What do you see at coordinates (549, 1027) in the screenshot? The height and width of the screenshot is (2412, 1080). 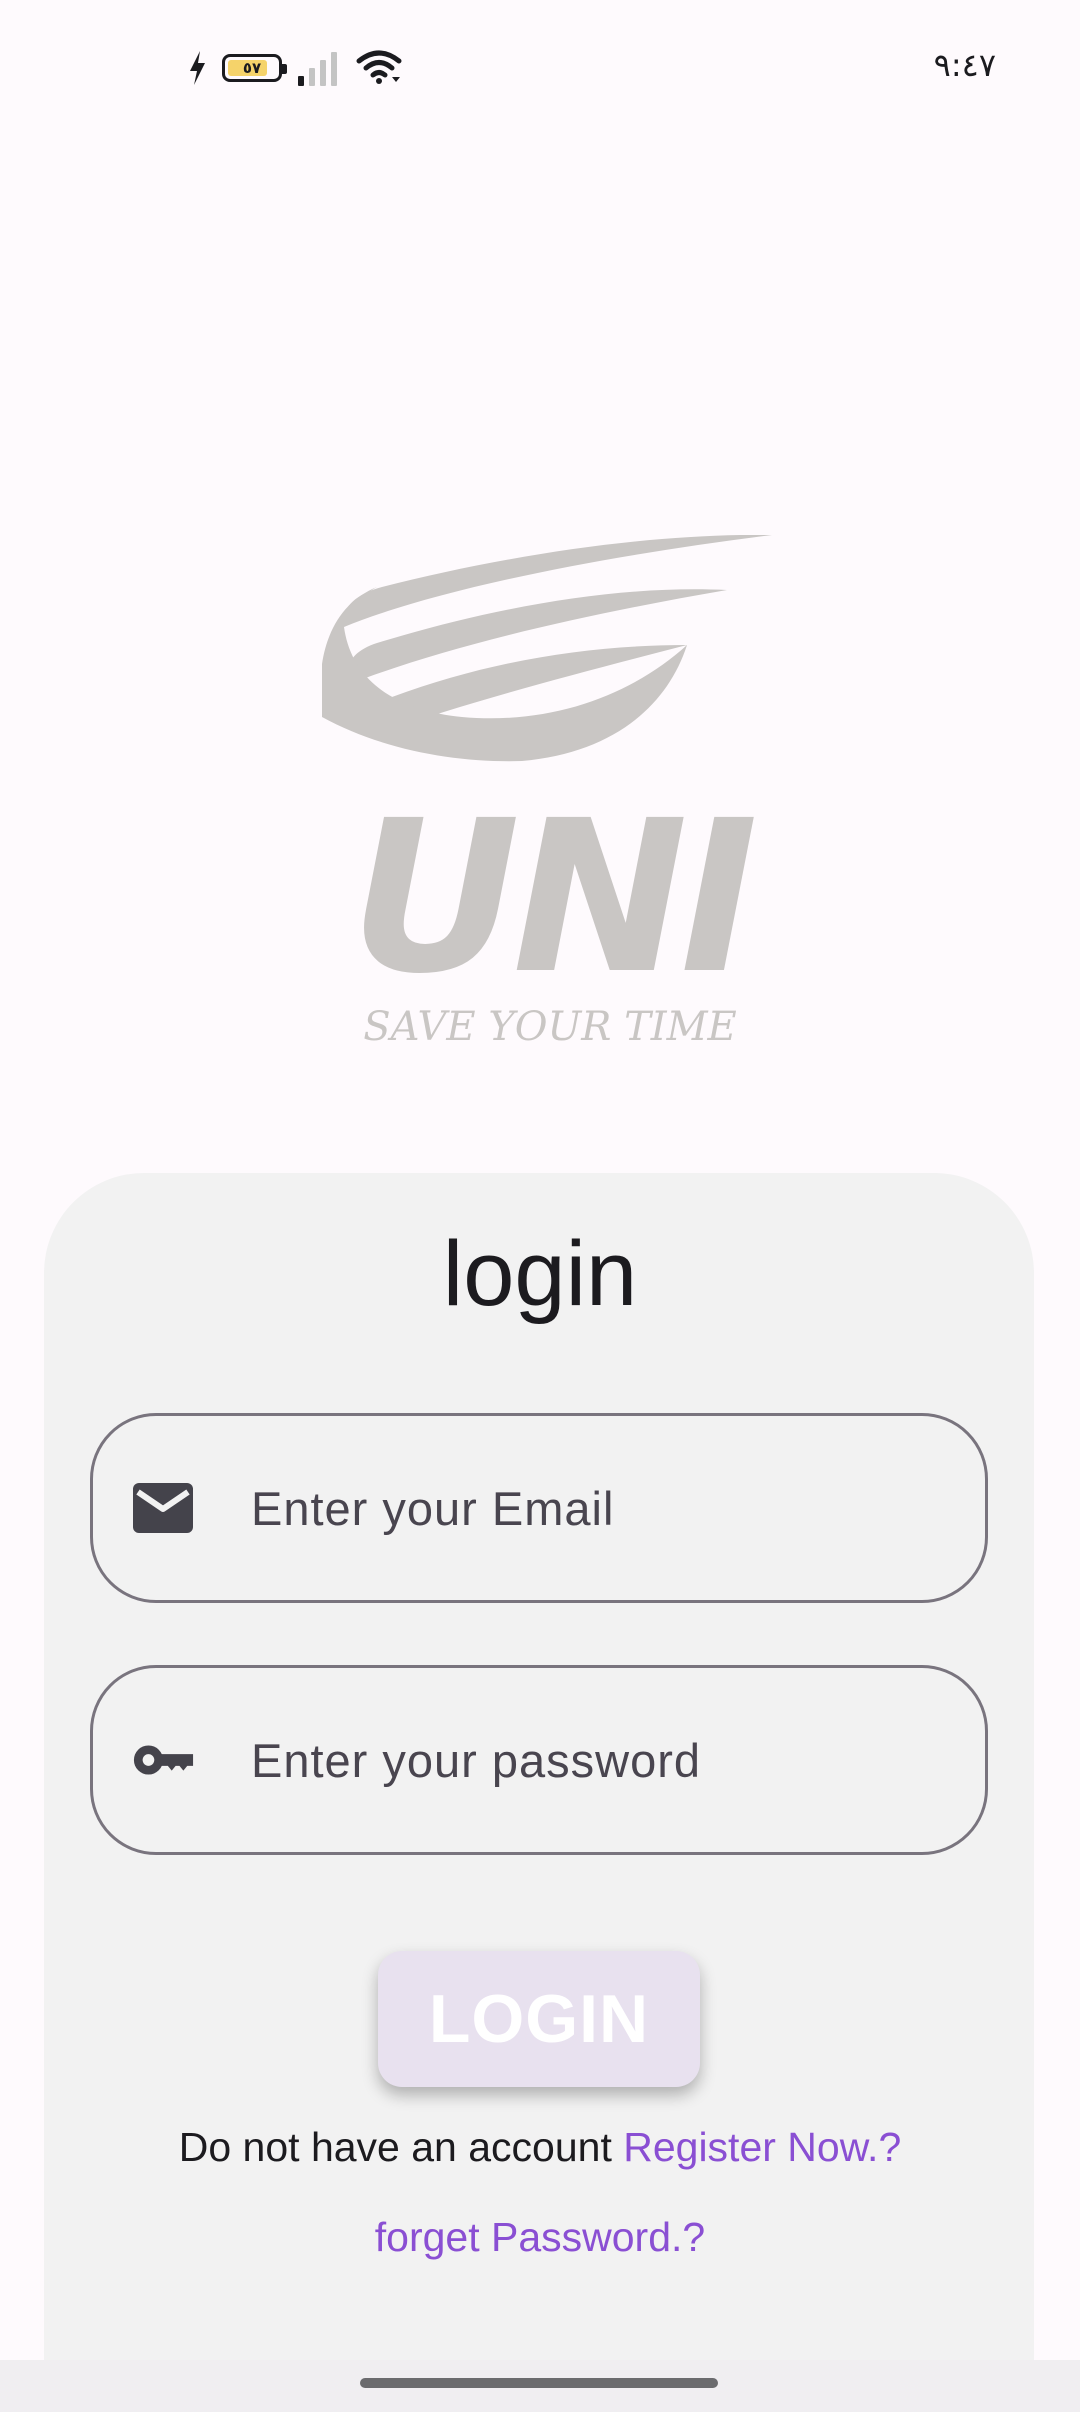 I see `logo-tagline: SAVE YOUR TIME` at bounding box center [549, 1027].